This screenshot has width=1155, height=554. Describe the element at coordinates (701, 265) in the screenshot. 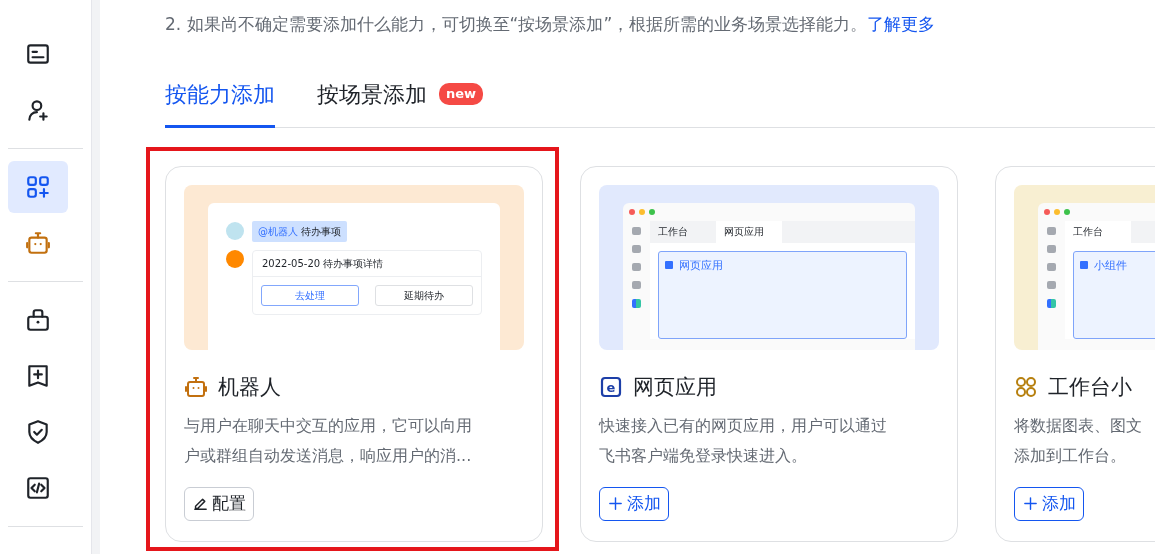

I see `panel-title: 网页应用` at that location.